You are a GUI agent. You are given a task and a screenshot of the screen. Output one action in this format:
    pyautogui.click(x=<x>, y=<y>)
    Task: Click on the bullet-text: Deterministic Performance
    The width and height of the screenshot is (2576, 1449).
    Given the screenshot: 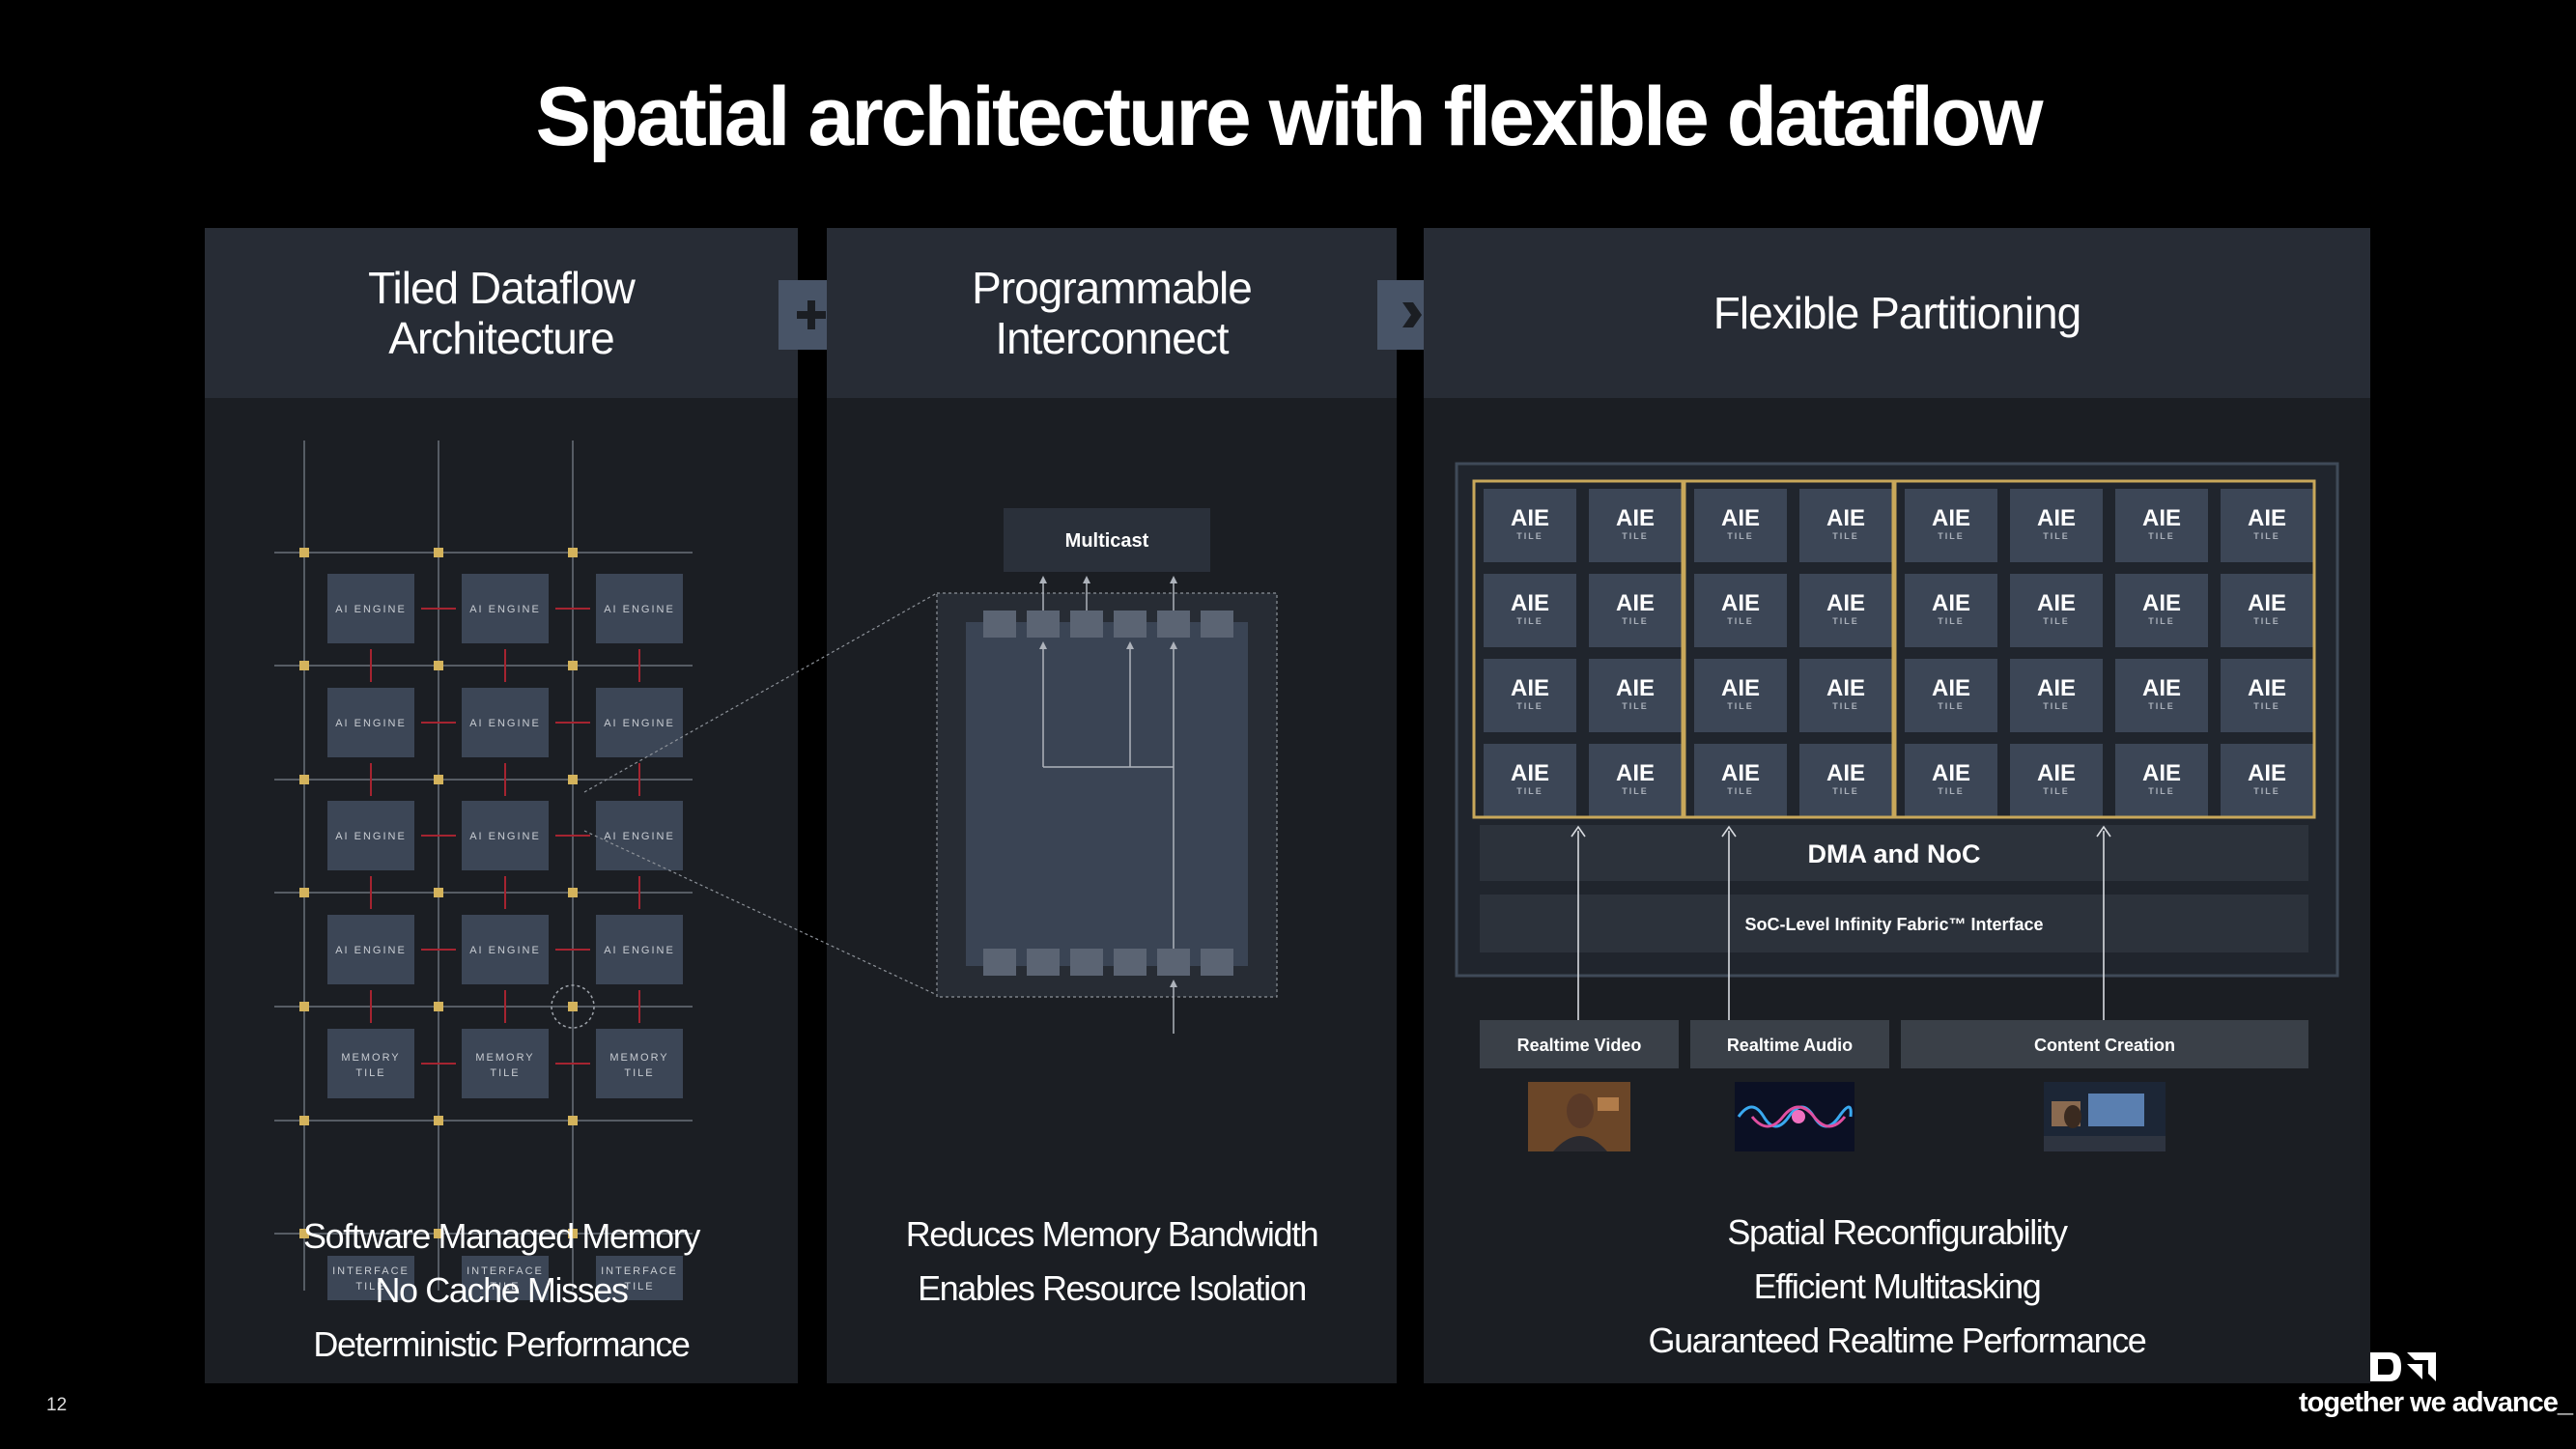 What is the action you would take?
    pyautogui.click(x=502, y=1344)
    